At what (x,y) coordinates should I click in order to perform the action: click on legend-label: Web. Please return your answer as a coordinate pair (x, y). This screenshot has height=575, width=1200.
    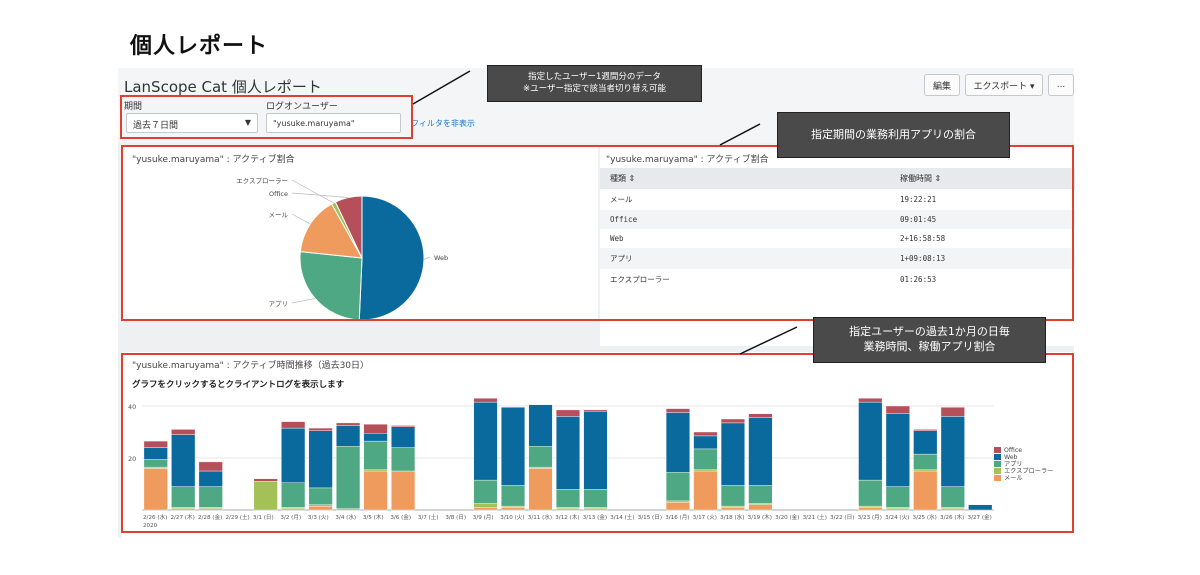
    Looking at the image, I should click on (1011, 457).